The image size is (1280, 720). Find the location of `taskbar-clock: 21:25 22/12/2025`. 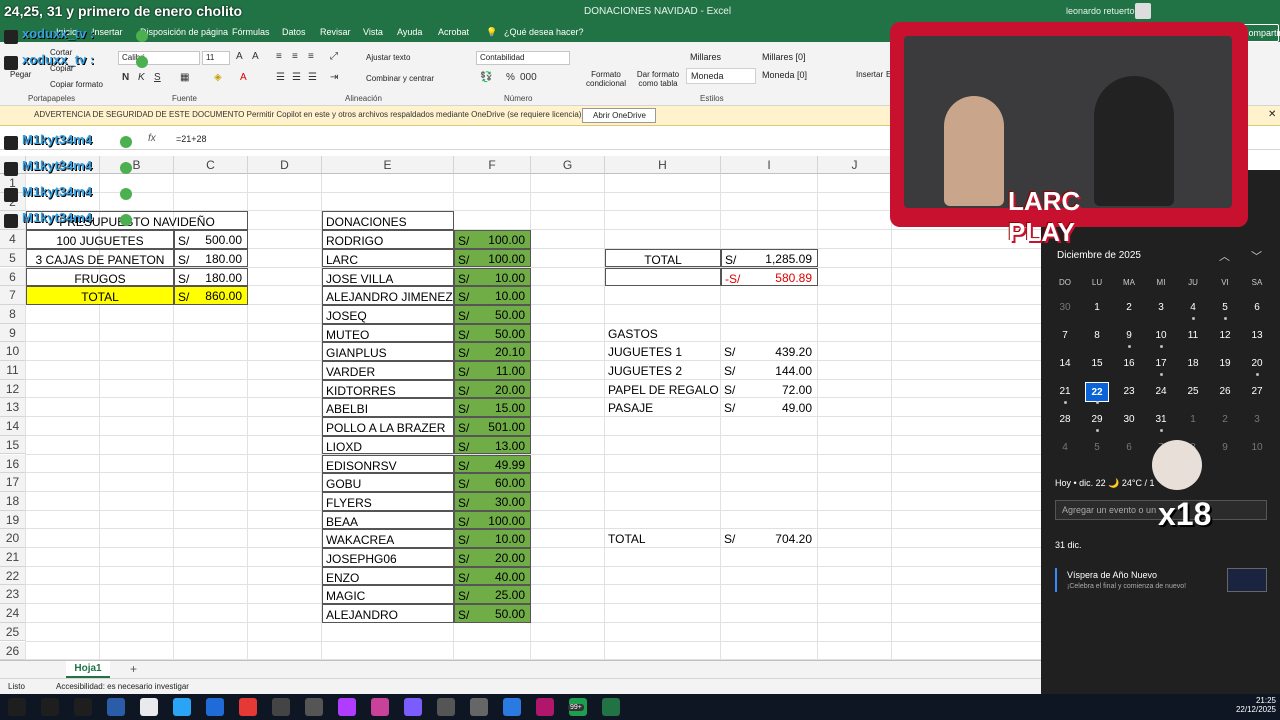

taskbar-clock: 21:25 22/12/2025 is located at coordinates (1254, 705).